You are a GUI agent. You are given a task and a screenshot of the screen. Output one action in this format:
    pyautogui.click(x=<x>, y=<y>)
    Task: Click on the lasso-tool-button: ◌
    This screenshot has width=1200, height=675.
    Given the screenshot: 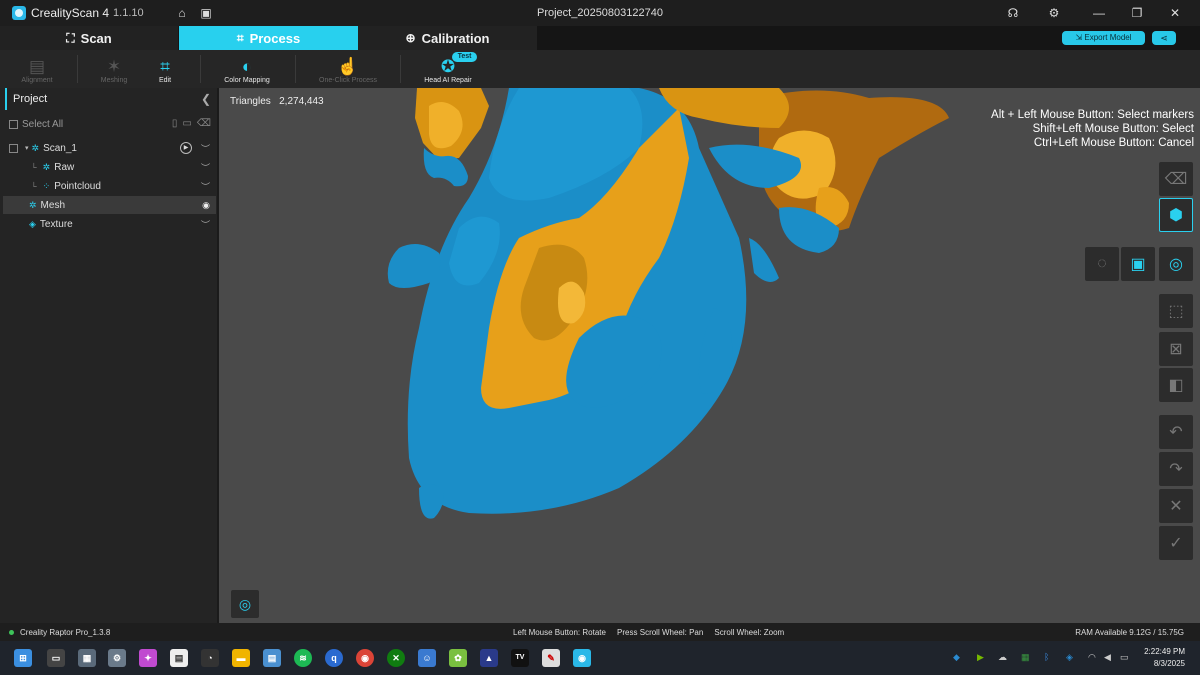 What is the action you would take?
    pyautogui.click(x=1102, y=264)
    